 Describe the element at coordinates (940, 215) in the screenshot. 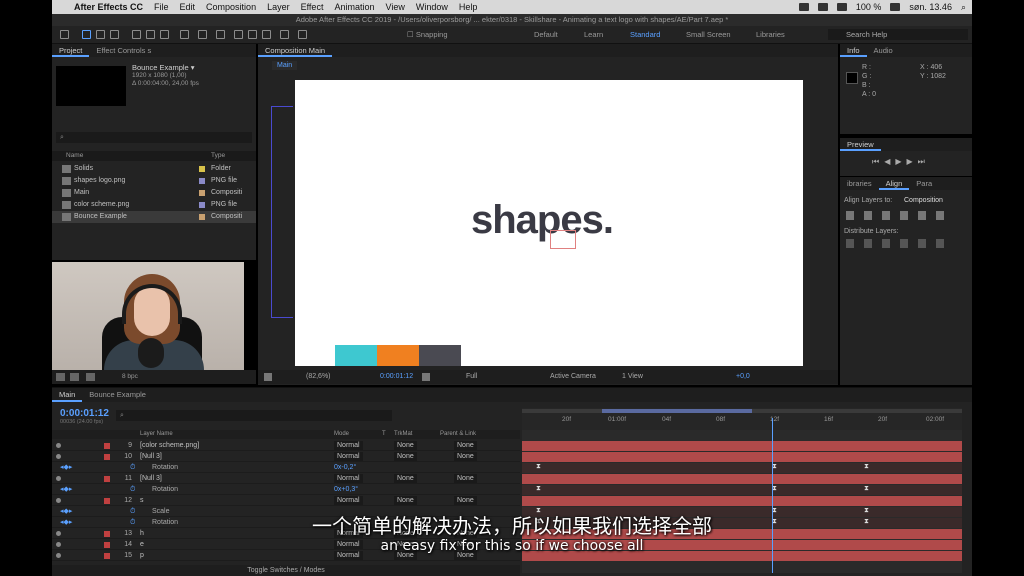

I see `align-bottom-icon` at that location.